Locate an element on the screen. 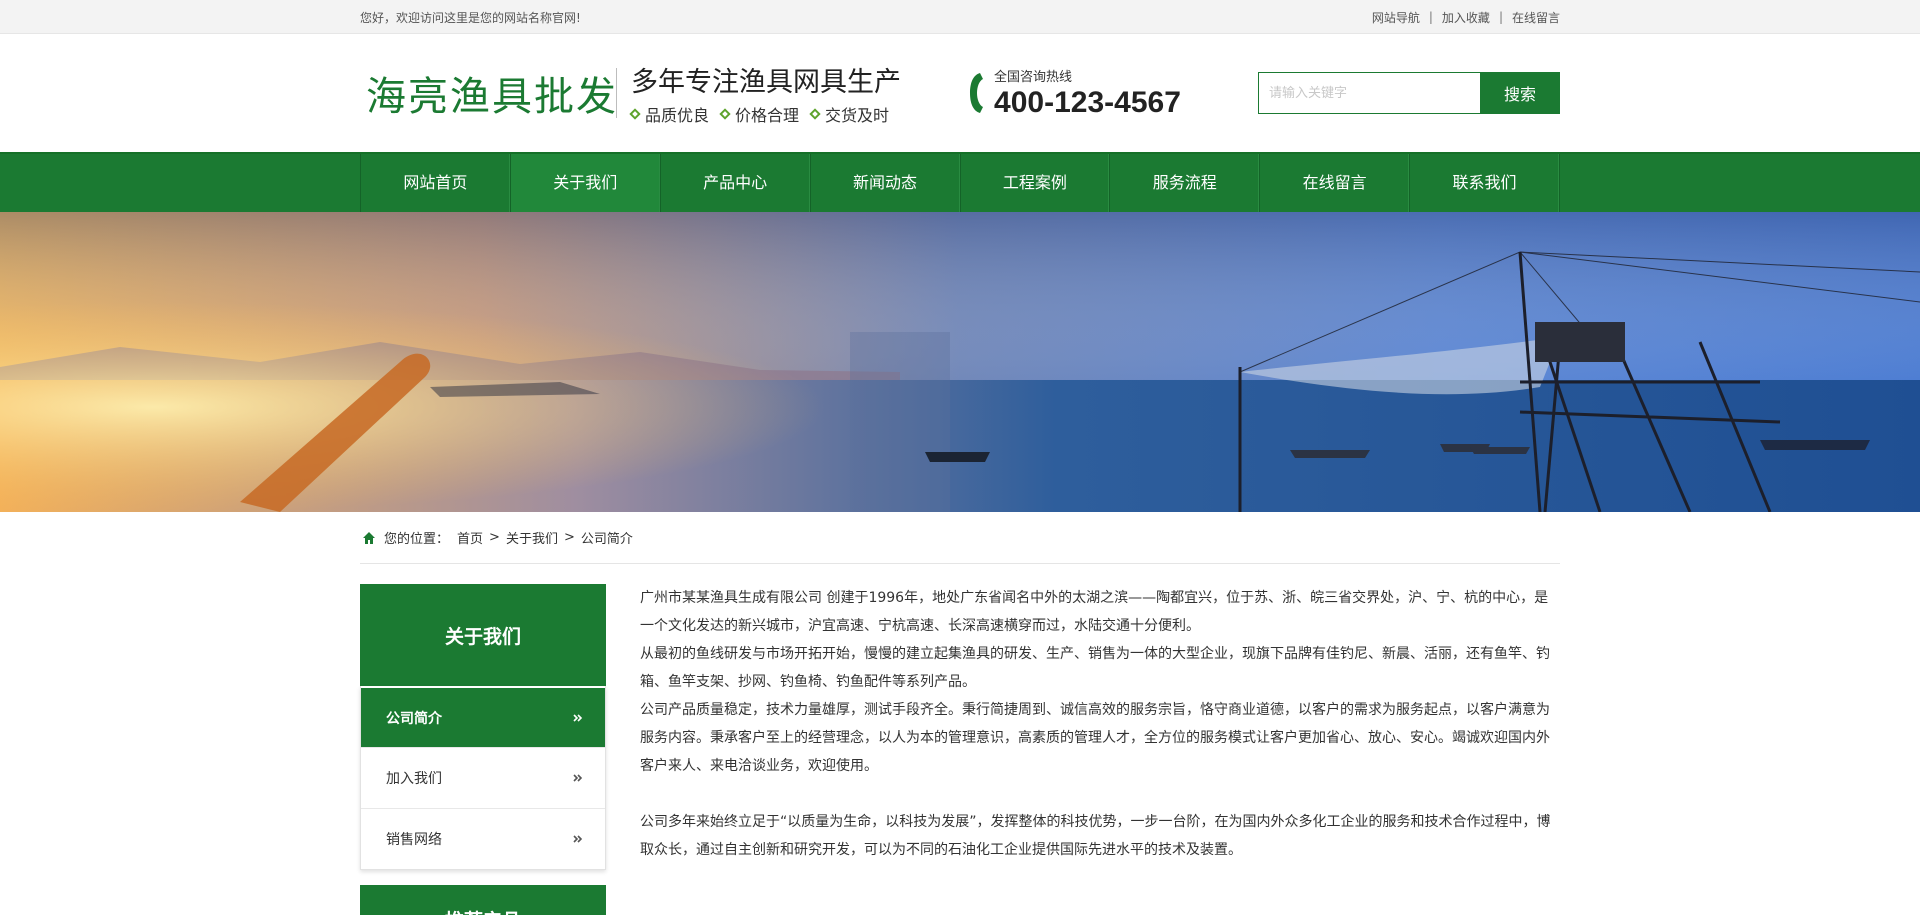 The height and width of the screenshot is (915, 1920). nav-item-service: 服务流程 is located at coordinates (1185, 183).